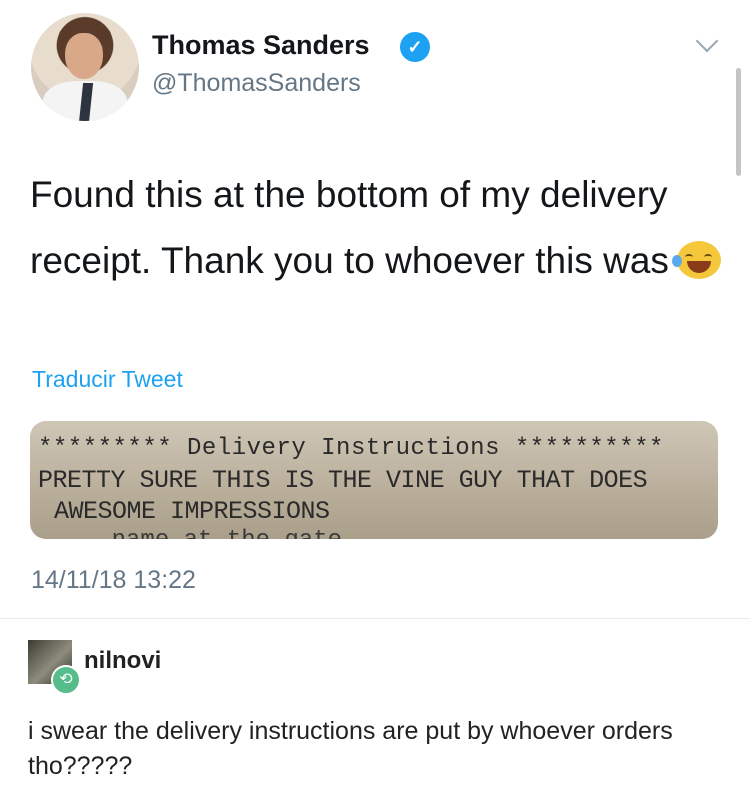  I want to click on receipt-line-3: AWESOME IMPRESSIONS, so click(192, 511).